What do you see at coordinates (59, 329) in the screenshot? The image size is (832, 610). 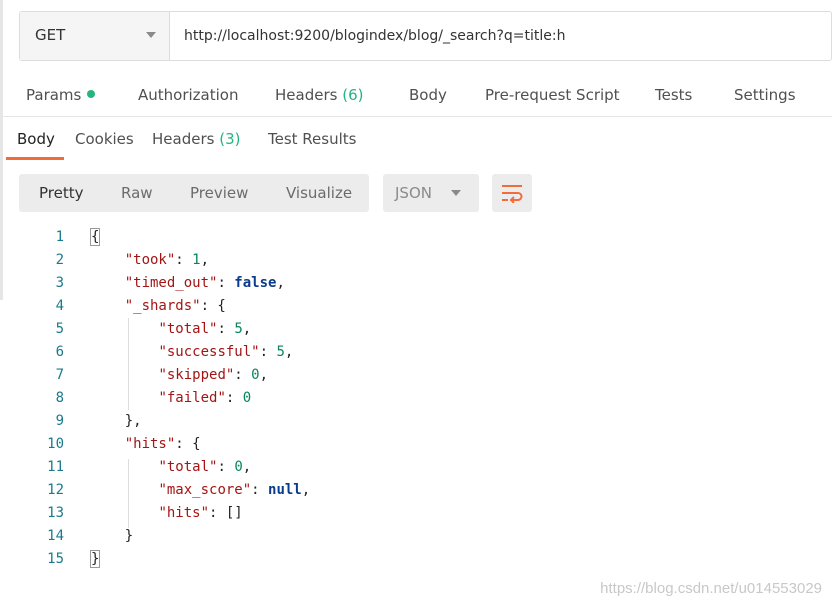 I see `line-number: 5` at bounding box center [59, 329].